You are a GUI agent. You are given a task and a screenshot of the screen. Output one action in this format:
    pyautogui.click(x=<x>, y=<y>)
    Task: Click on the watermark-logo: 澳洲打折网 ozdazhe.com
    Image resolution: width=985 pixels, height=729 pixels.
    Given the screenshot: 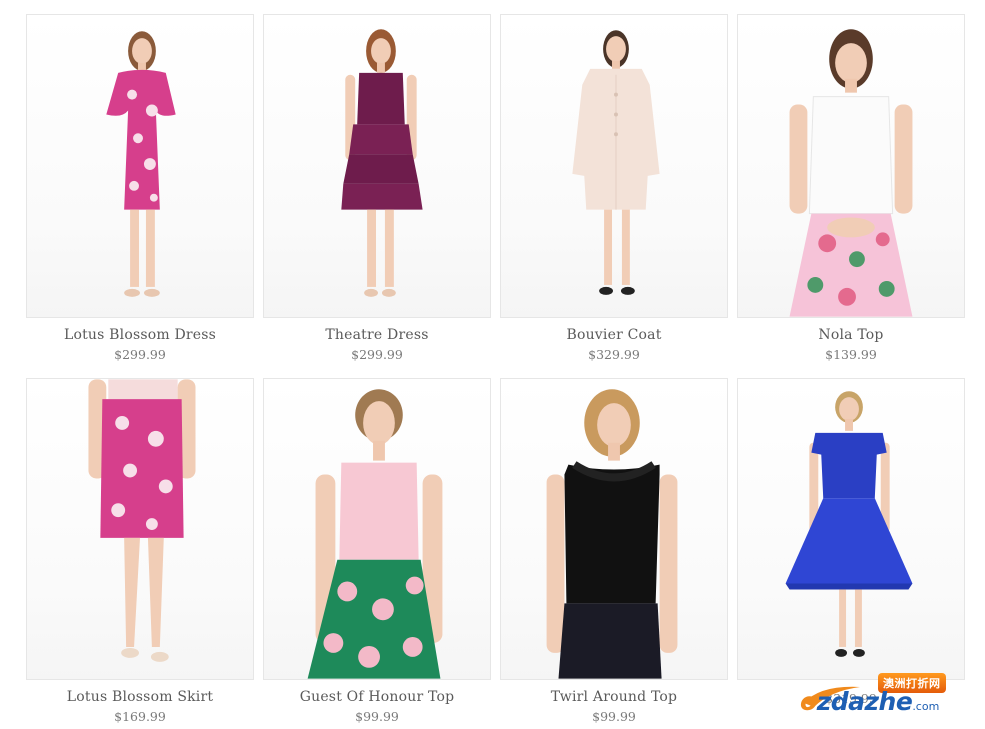 What is the action you would take?
    pyautogui.click(x=885, y=696)
    